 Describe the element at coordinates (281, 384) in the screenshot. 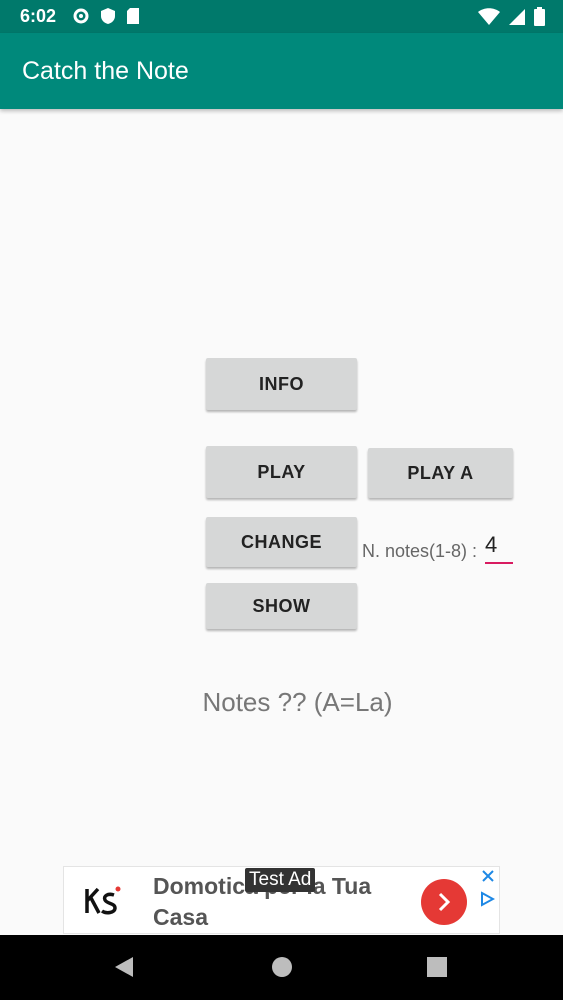

I see `info-button: INFO` at that location.